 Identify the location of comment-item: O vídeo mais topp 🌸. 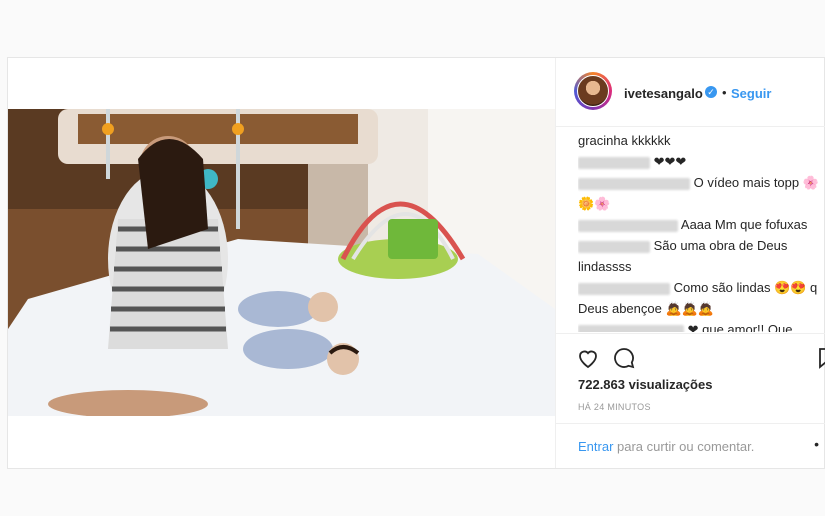
(701, 182).